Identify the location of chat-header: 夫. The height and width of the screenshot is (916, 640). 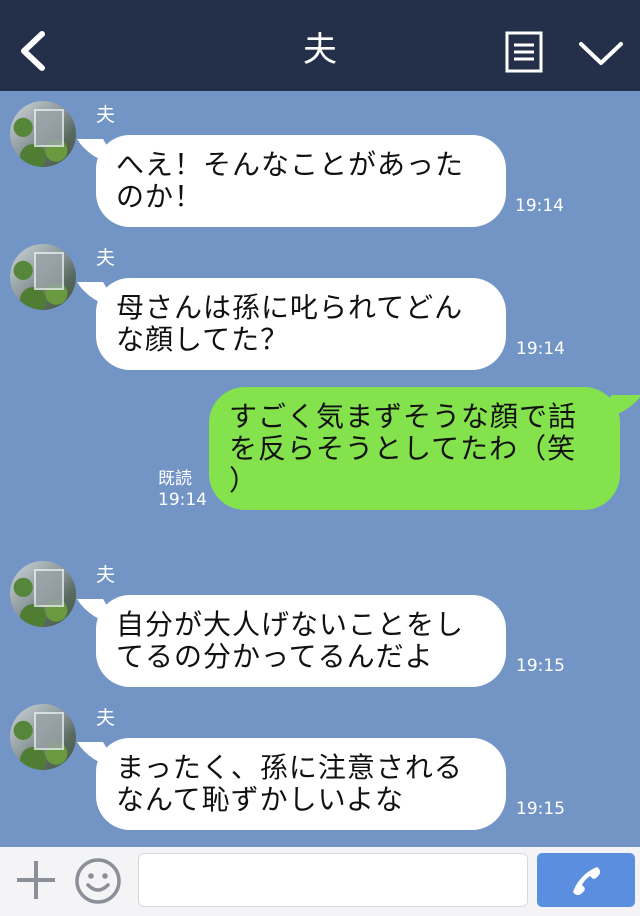
(320, 45).